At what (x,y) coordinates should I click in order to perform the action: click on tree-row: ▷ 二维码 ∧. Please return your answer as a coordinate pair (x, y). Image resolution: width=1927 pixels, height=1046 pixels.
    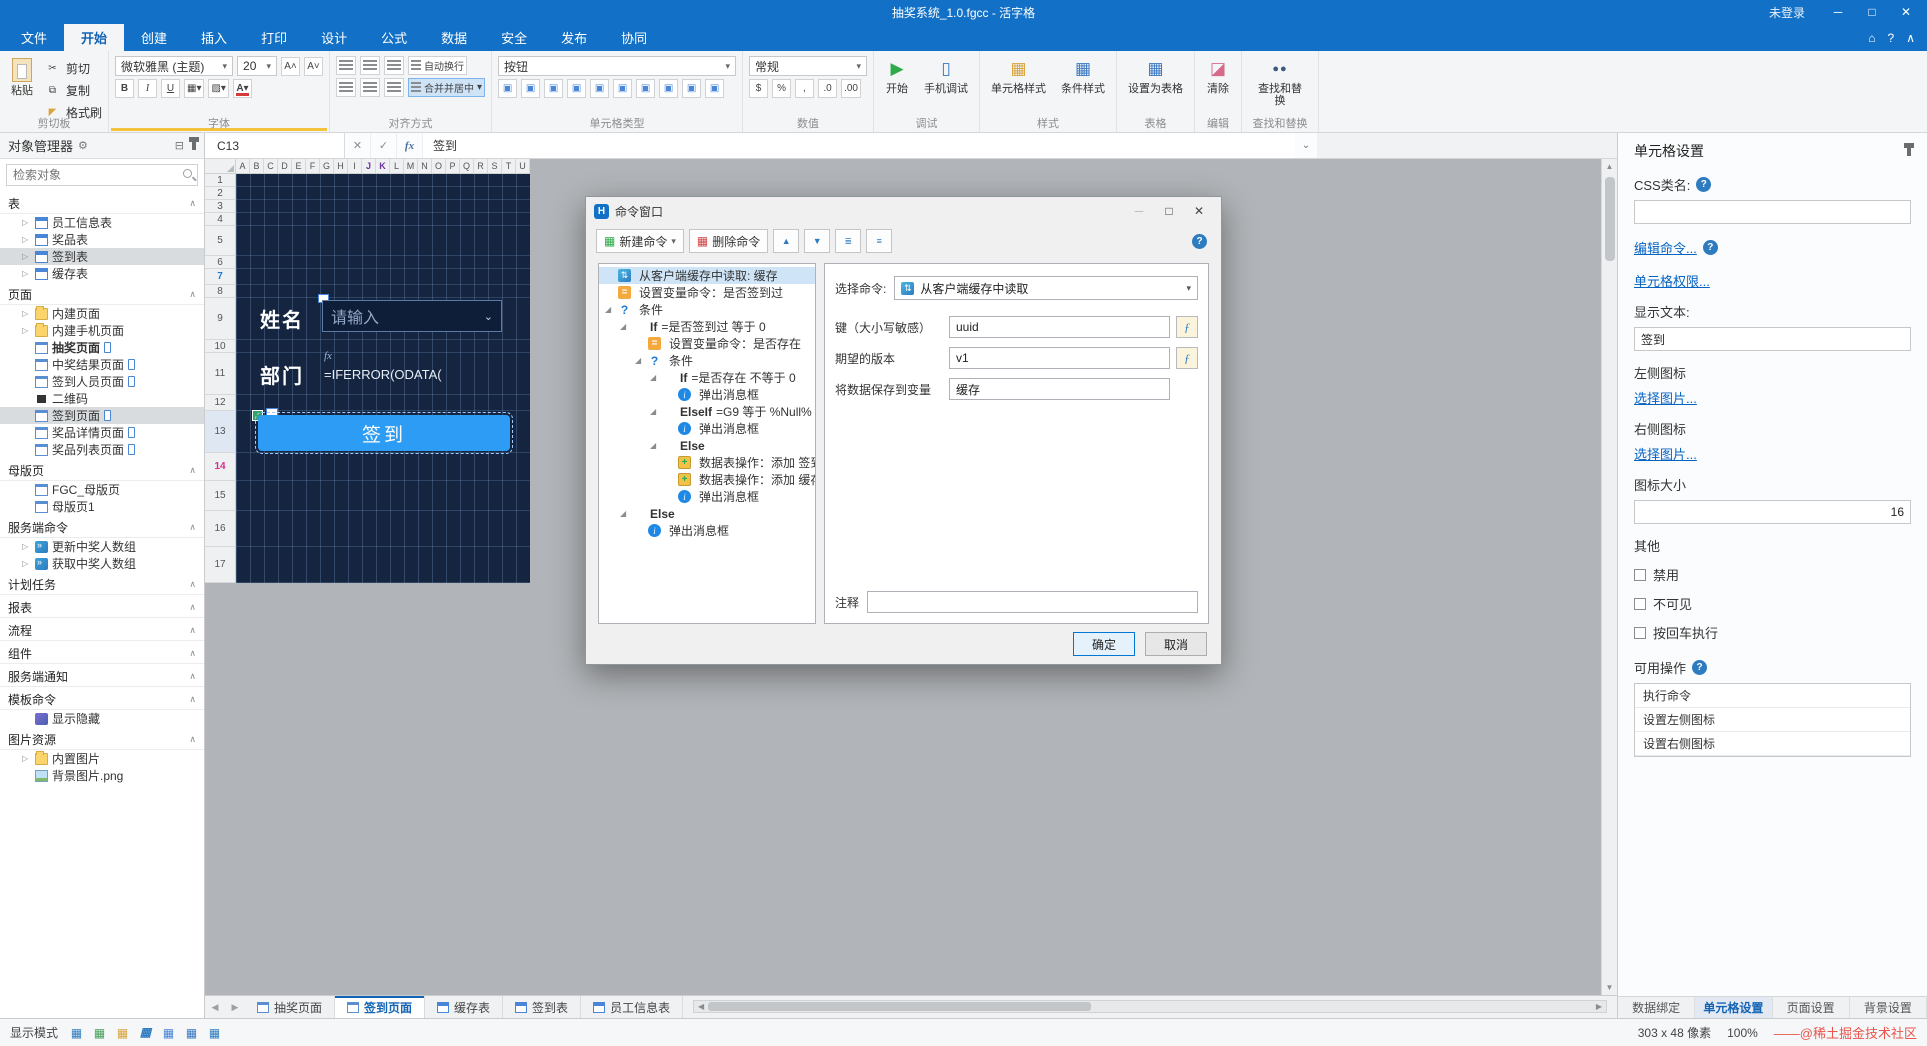
    Looking at the image, I should click on (102, 398).